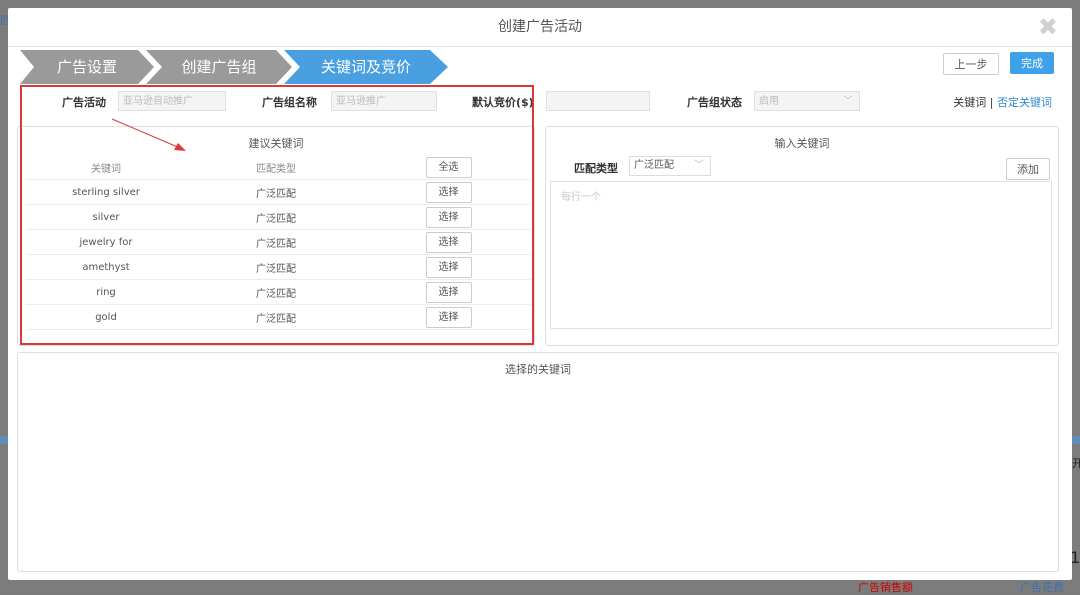 This screenshot has height=595, width=1080. I want to click on step-create-adgroup: 创建广告组, so click(219, 67).